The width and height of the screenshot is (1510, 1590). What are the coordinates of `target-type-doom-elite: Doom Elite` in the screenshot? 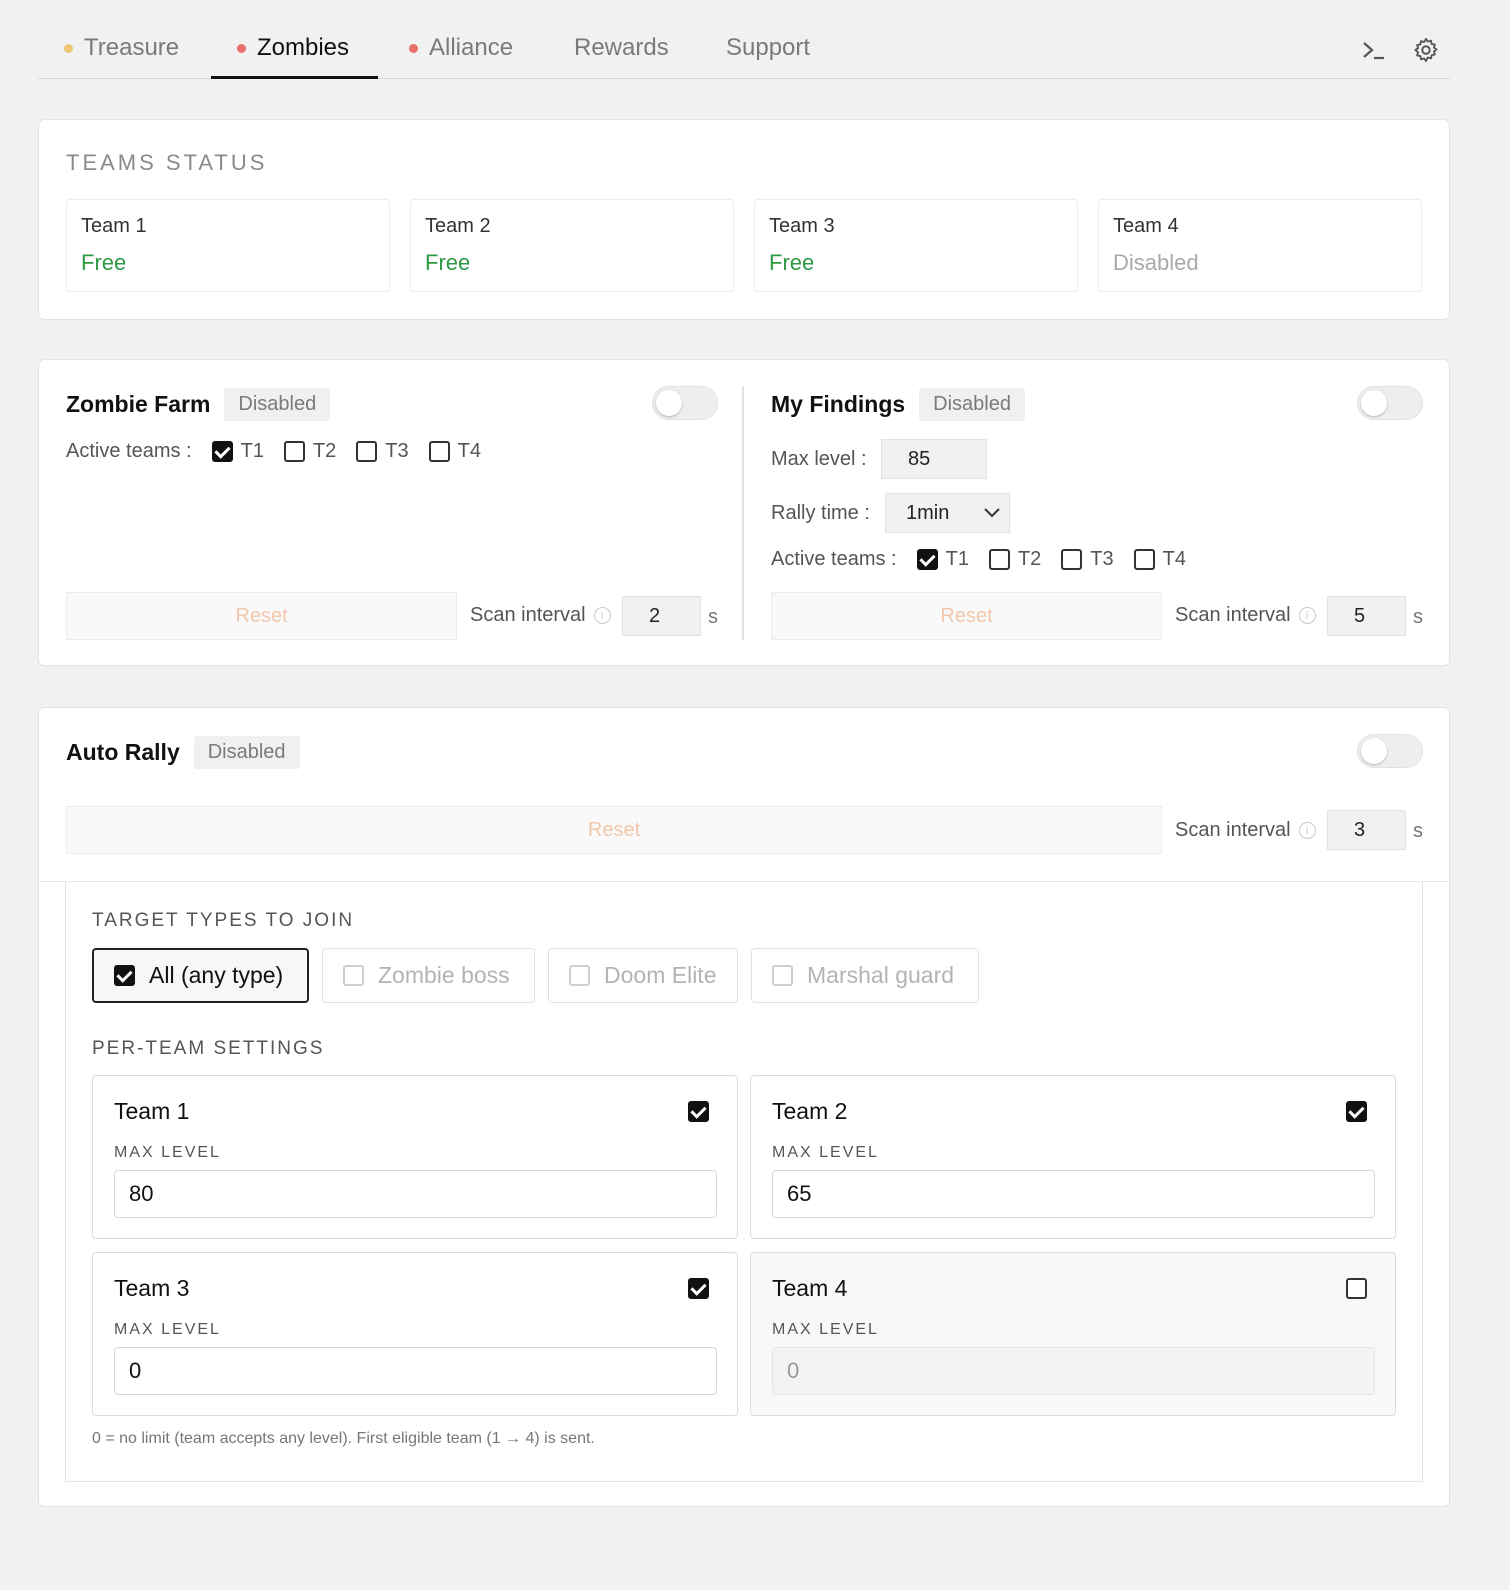 It's located at (643, 975).